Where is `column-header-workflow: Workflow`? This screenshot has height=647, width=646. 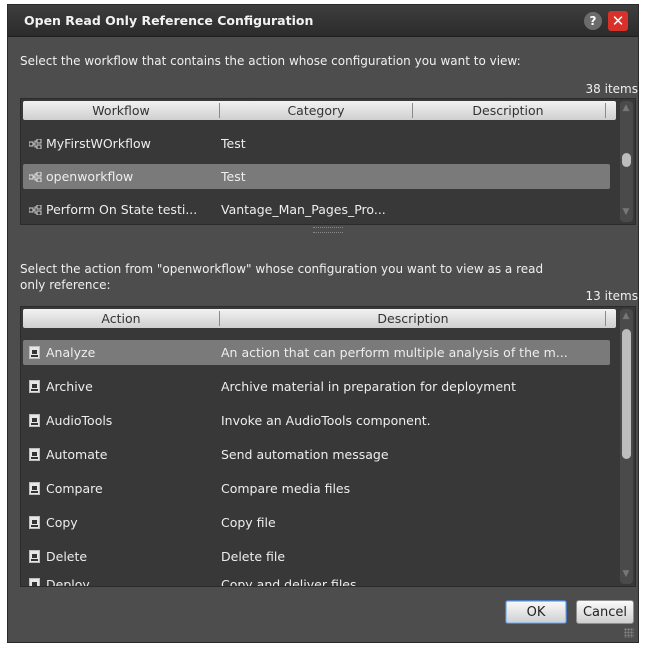 column-header-workflow: Workflow is located at coordinates (121, 110).